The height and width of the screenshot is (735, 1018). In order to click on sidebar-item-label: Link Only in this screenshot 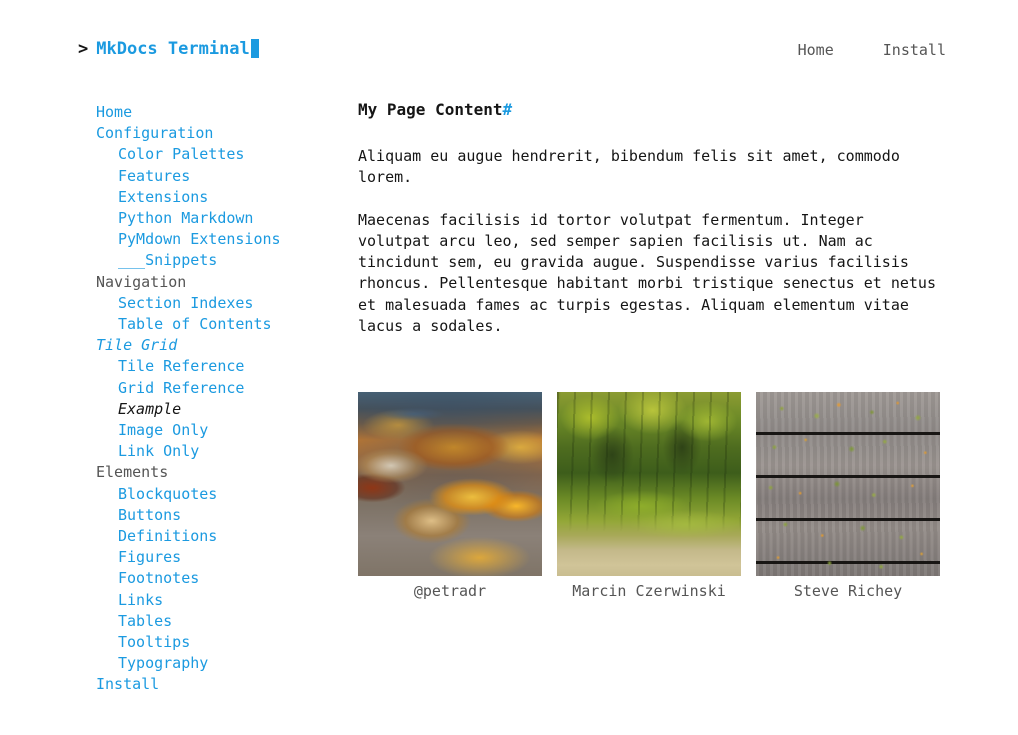, I will do `click(159, 451)`.